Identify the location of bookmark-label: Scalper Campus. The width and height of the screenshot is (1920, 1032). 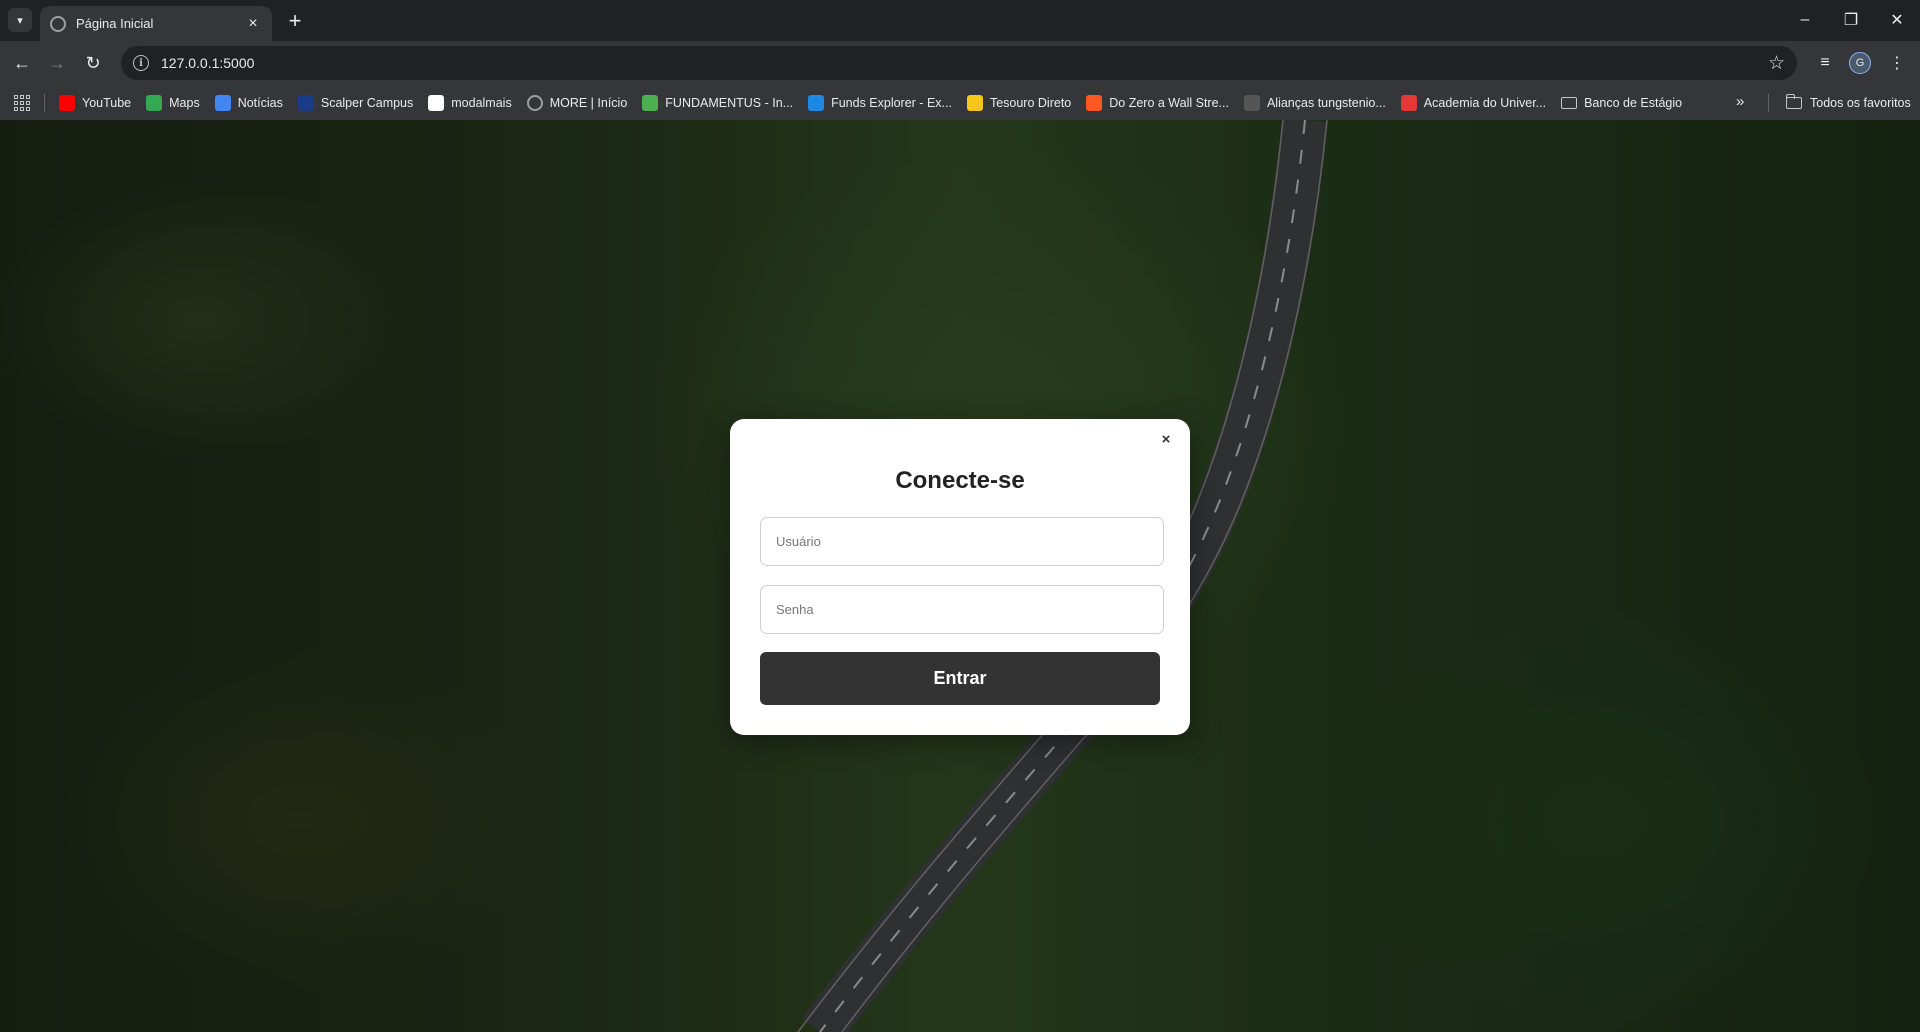
(367, 102).